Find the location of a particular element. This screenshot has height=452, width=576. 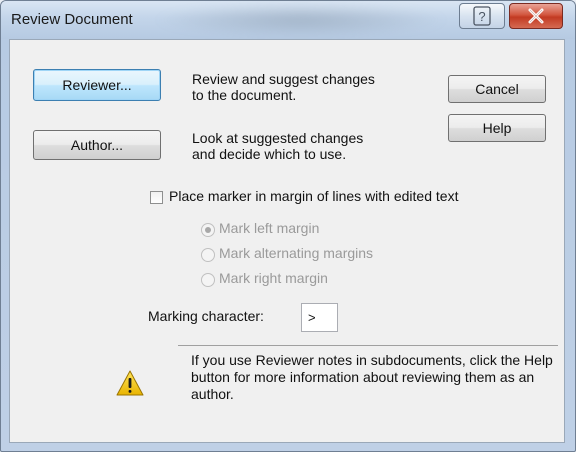

mark-right-margin-label: Mark right margin is located at coordinates (273, 278).